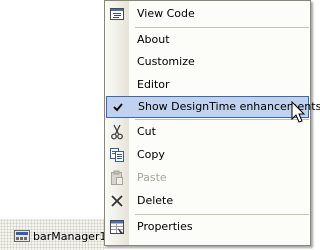 This screenshot has height=250, width=320. Describe the element at coordinates (207, 62) in the screenshot. I see `menu-item-customize: Customize` at that location.